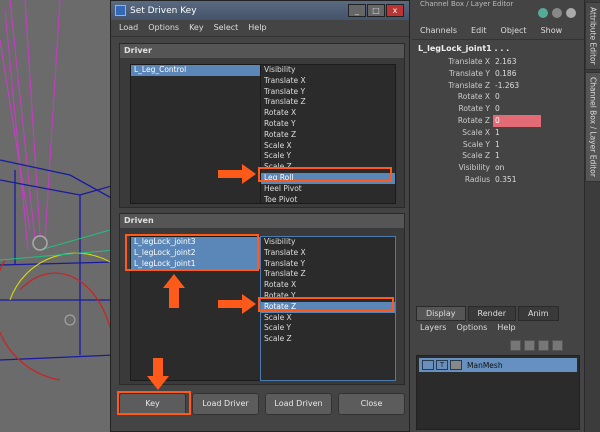 The height and width of the screenshot is (432, 600). I want to click on list-item: Heel Pivot, so click(328, 189).